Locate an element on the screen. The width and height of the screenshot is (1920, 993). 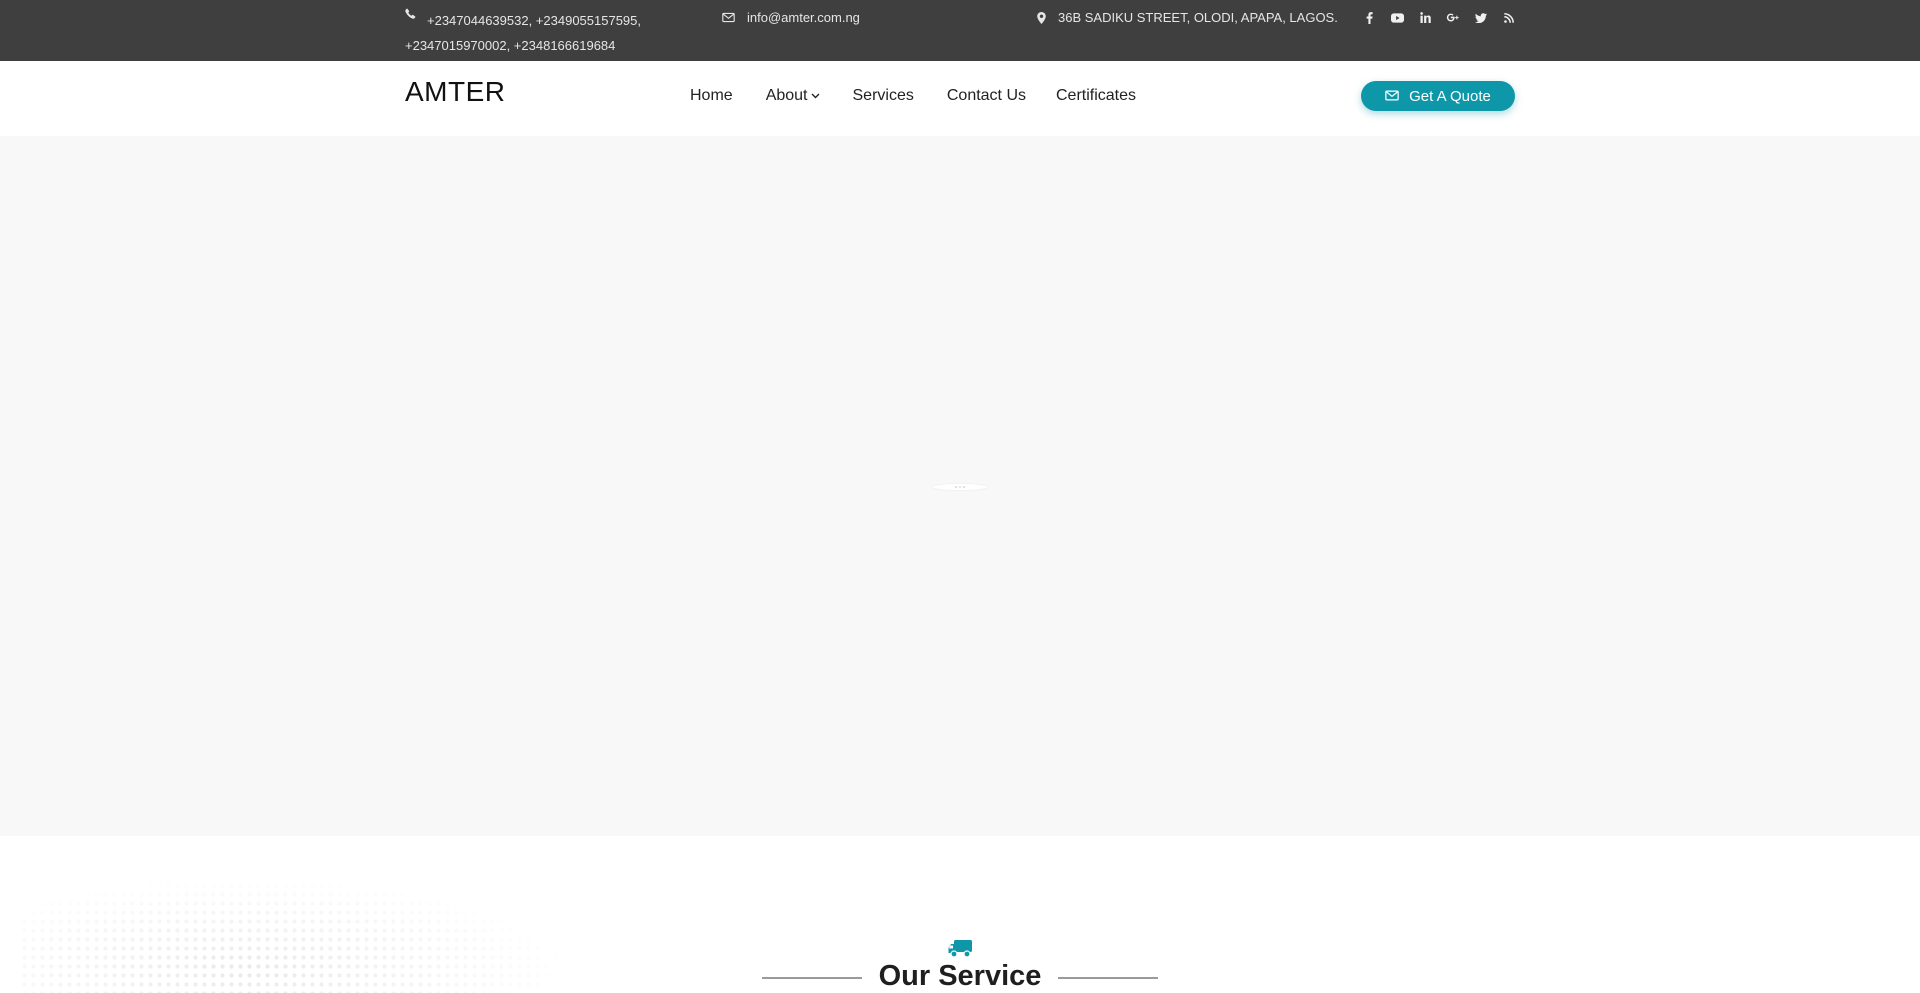
nav-about: About is located at coordinates (793, 96).